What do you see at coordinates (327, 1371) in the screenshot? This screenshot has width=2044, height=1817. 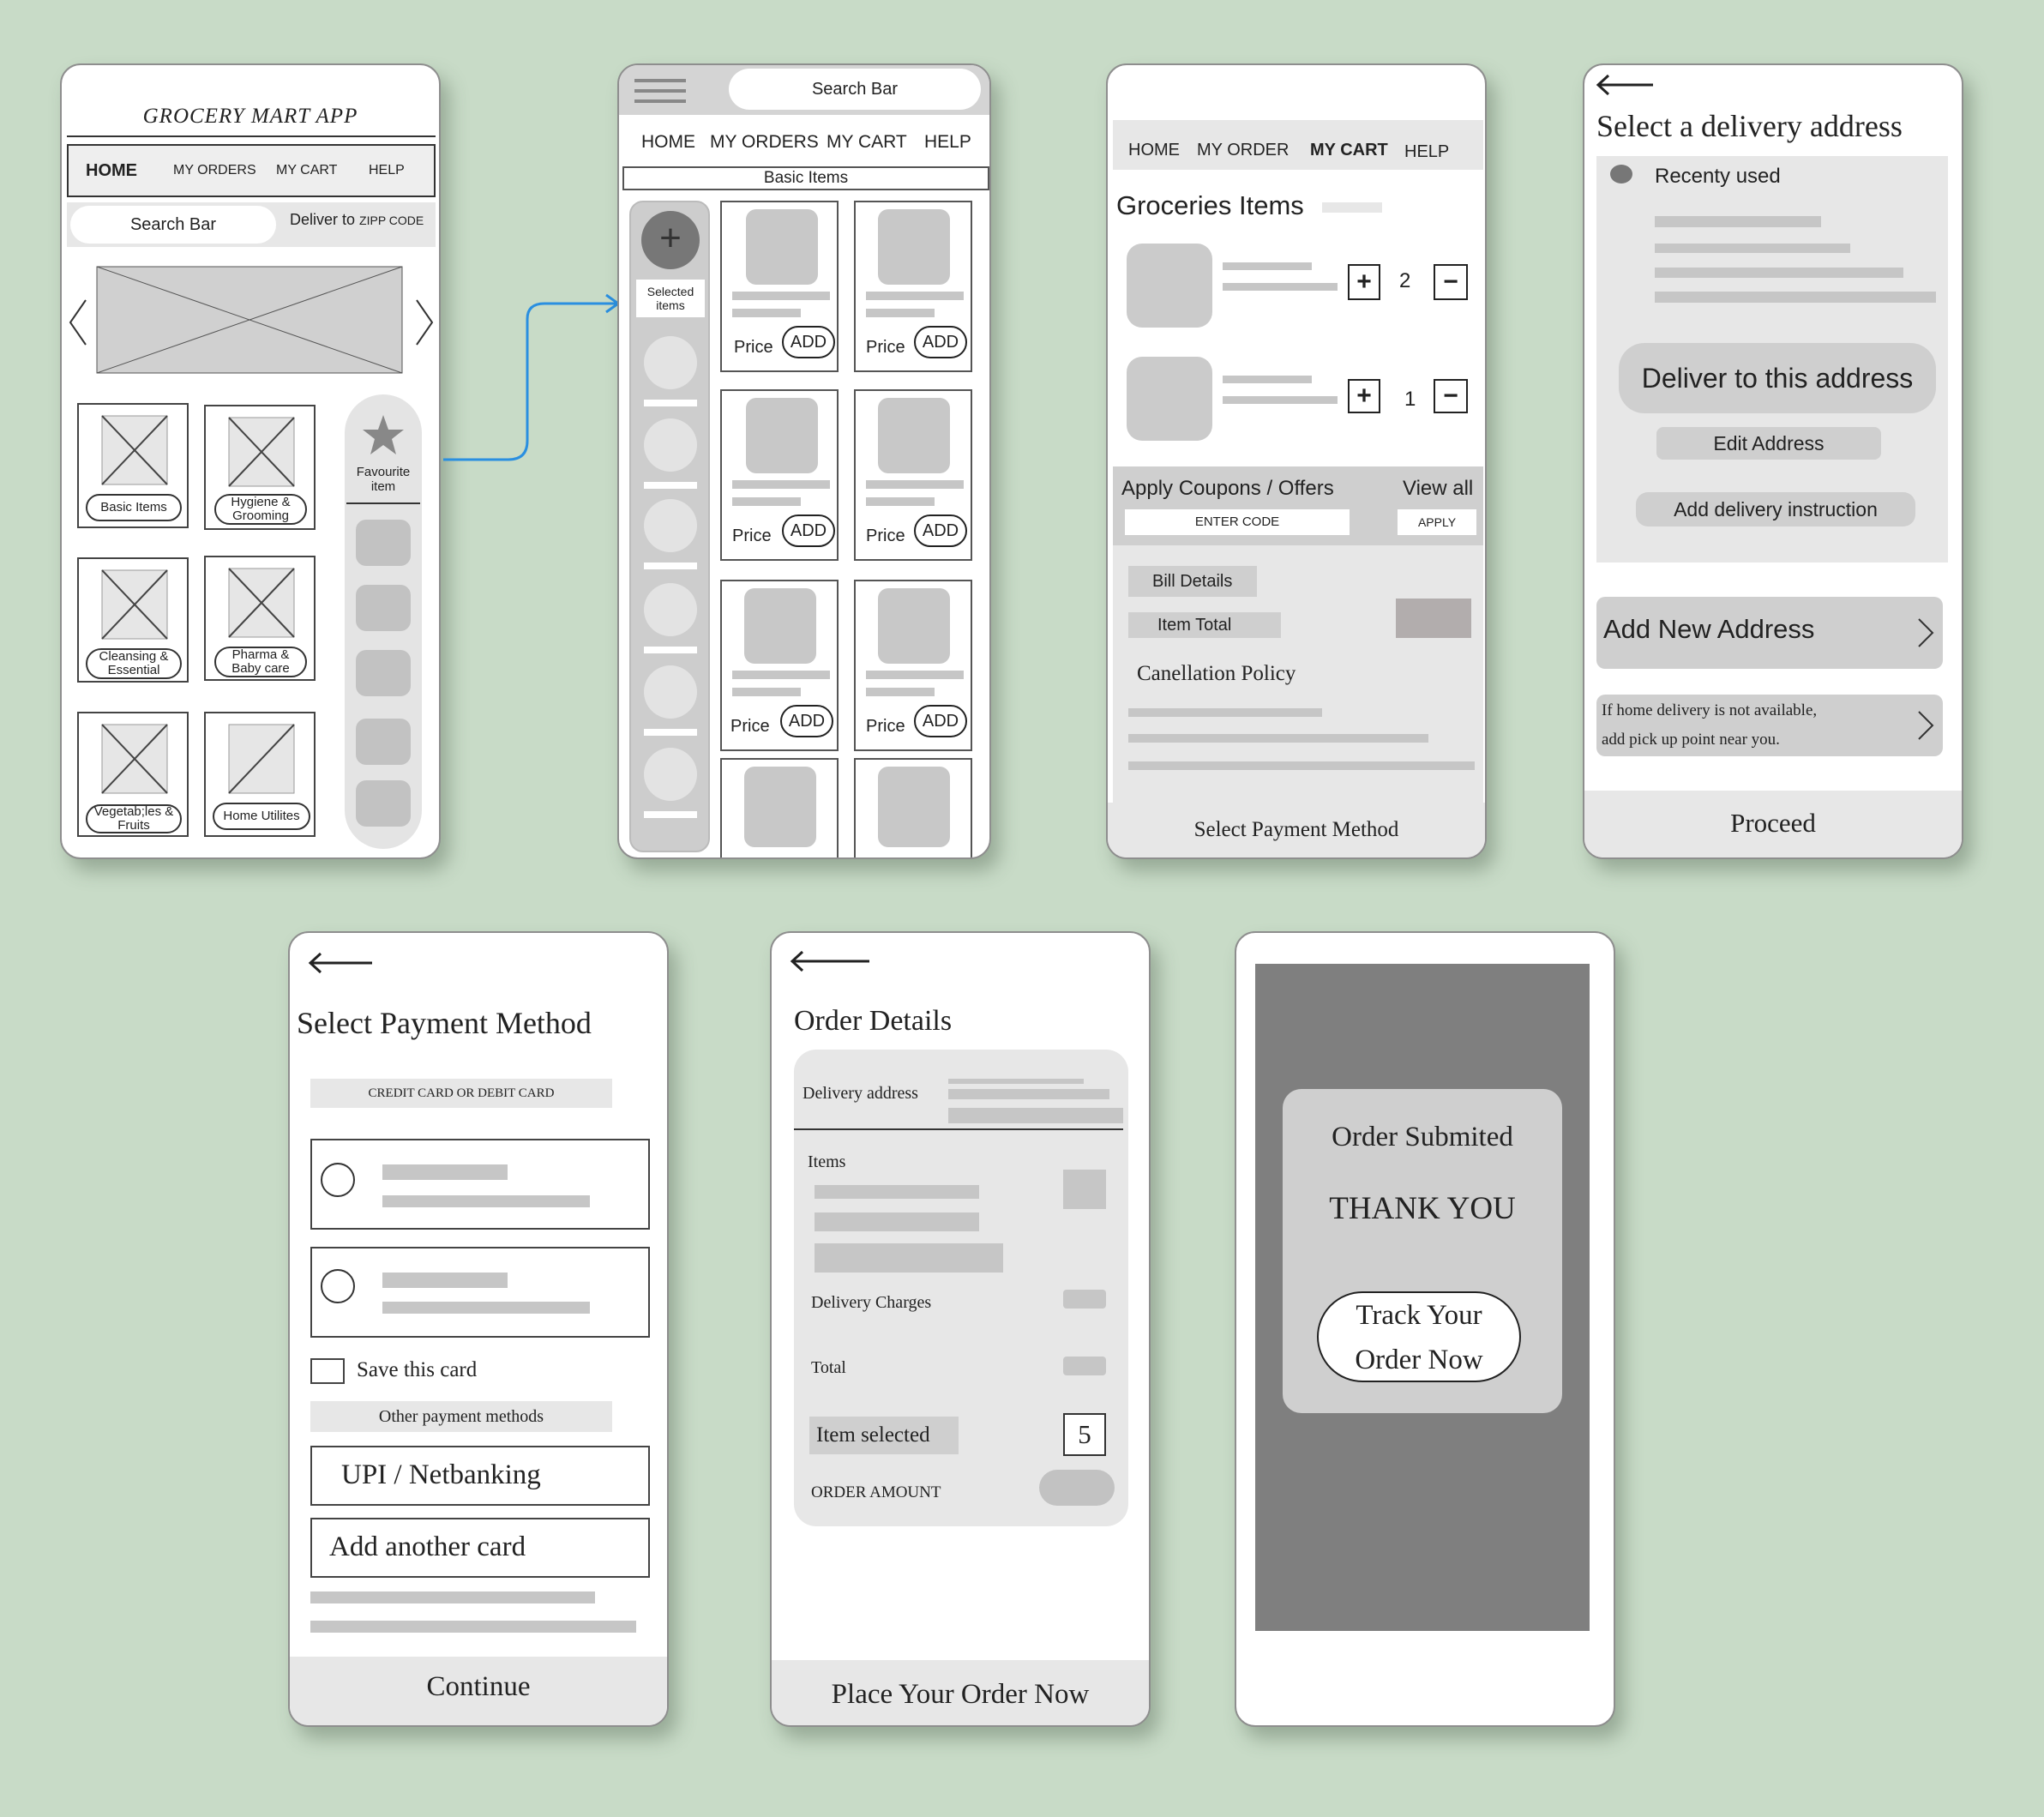 I see `save-card-checkbox` at bounding box center [327, 1371].